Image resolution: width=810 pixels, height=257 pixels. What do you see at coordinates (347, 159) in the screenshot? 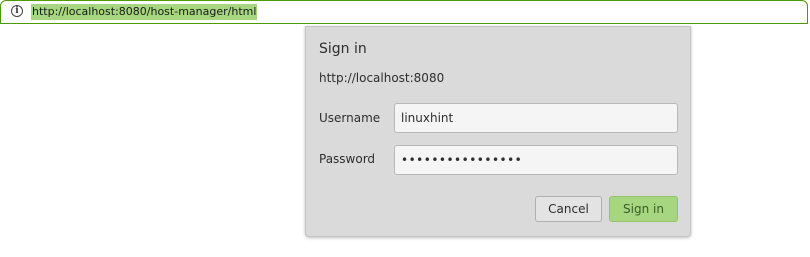
I see `password-label: Password` at bounding box center [347, 159].